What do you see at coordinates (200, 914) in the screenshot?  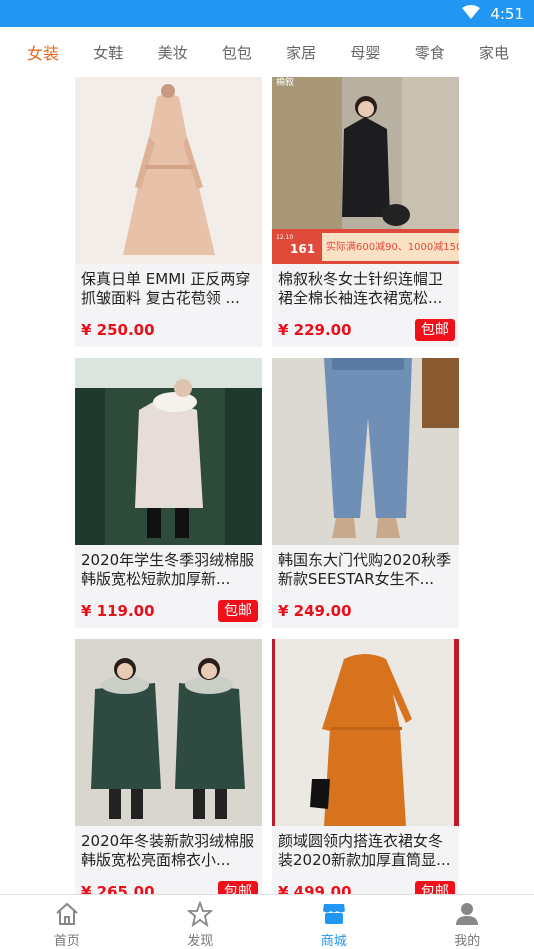 I see `star-icon` at bounding box center [200, 914].